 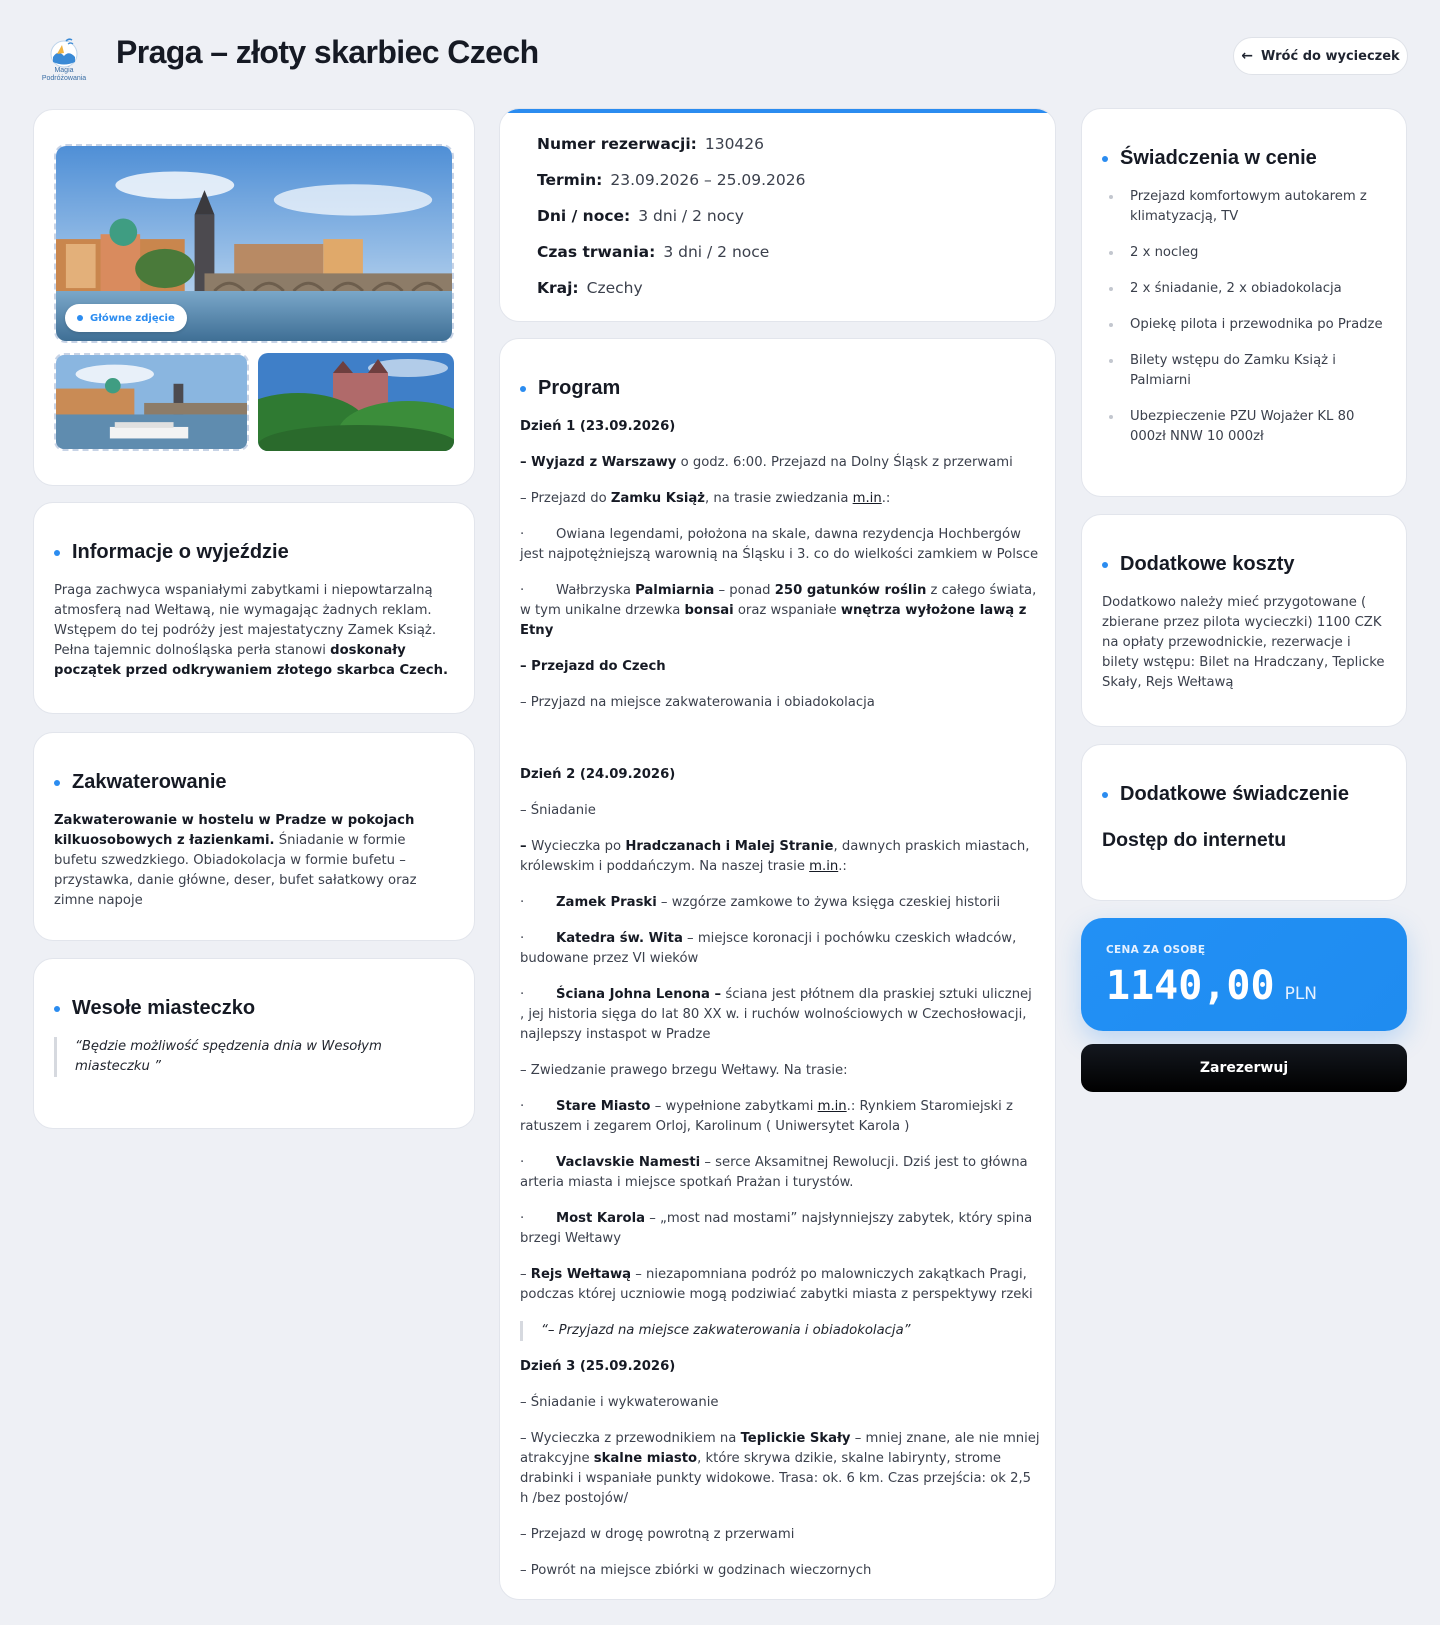 I want to click on day-1-heading: Dzień 1 (23.09.2026), so click(x=598, y=426).